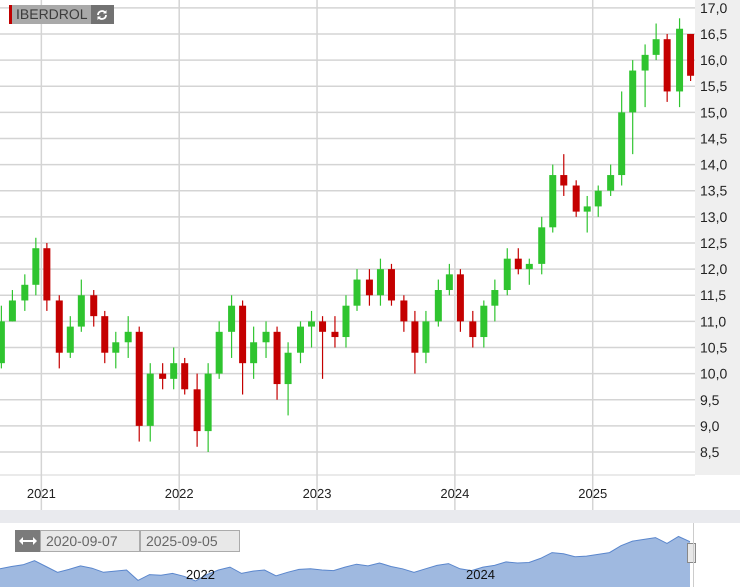  Describe the element at coordinates (710, 452) in the screenshot. I see `axis-label: 8,5` at that location.